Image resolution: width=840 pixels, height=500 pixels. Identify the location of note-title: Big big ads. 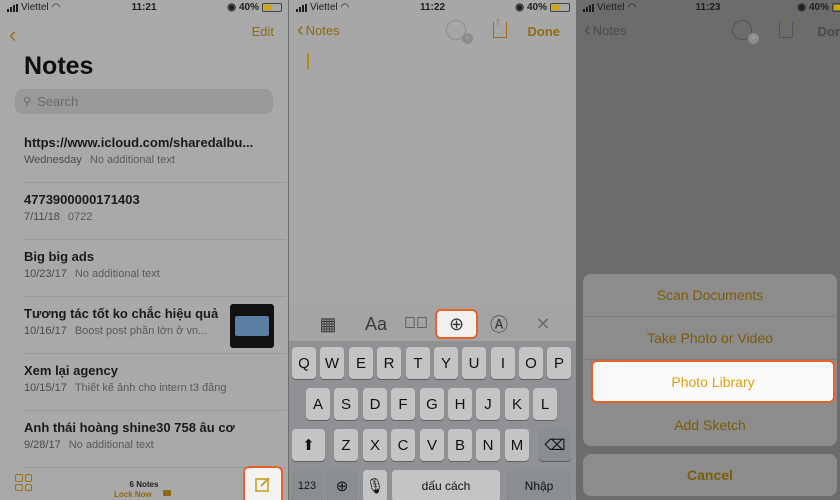
(59, 256).